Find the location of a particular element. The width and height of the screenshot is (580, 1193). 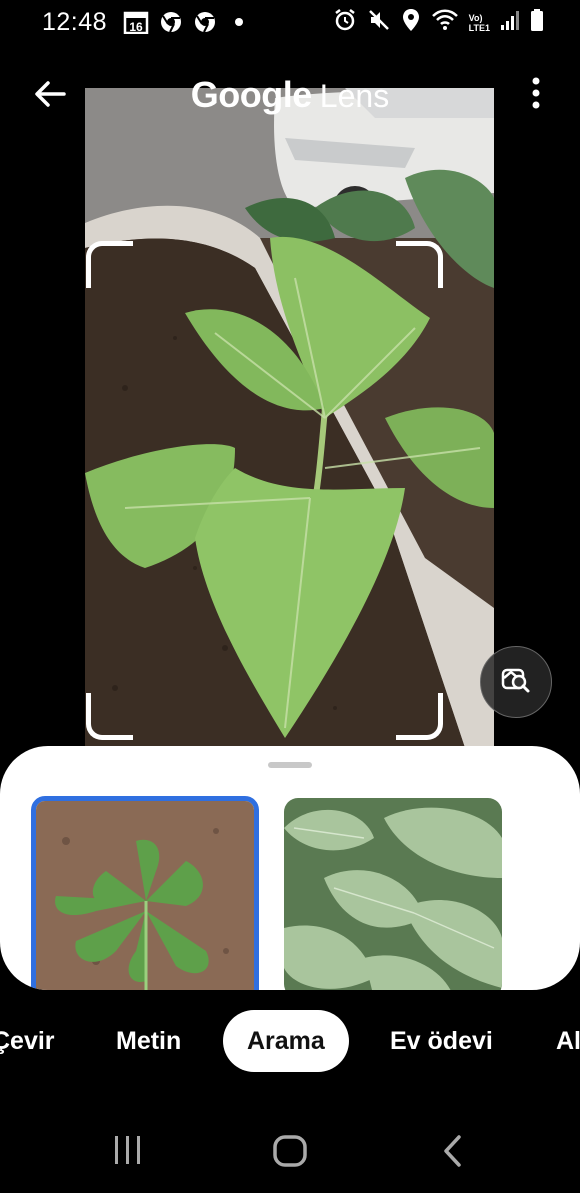

lens-search-button is located at coordinates (516, 682).